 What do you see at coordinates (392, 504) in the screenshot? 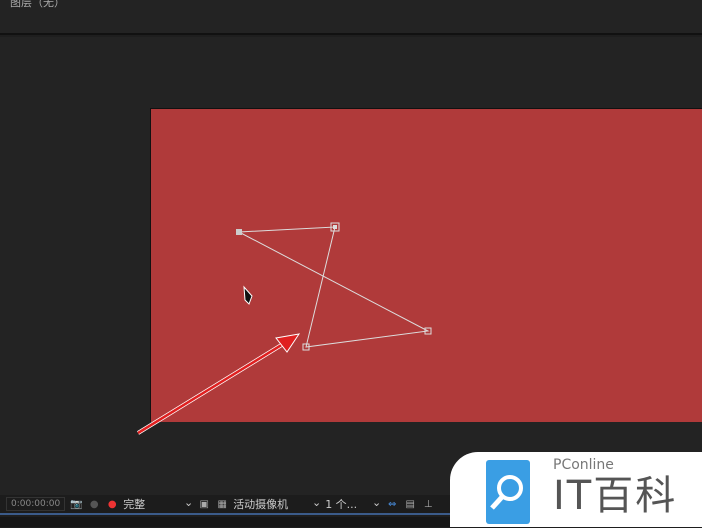
I see `toggle-pixel-aspect-icon: ⇔` at bounding box center [392, 504].